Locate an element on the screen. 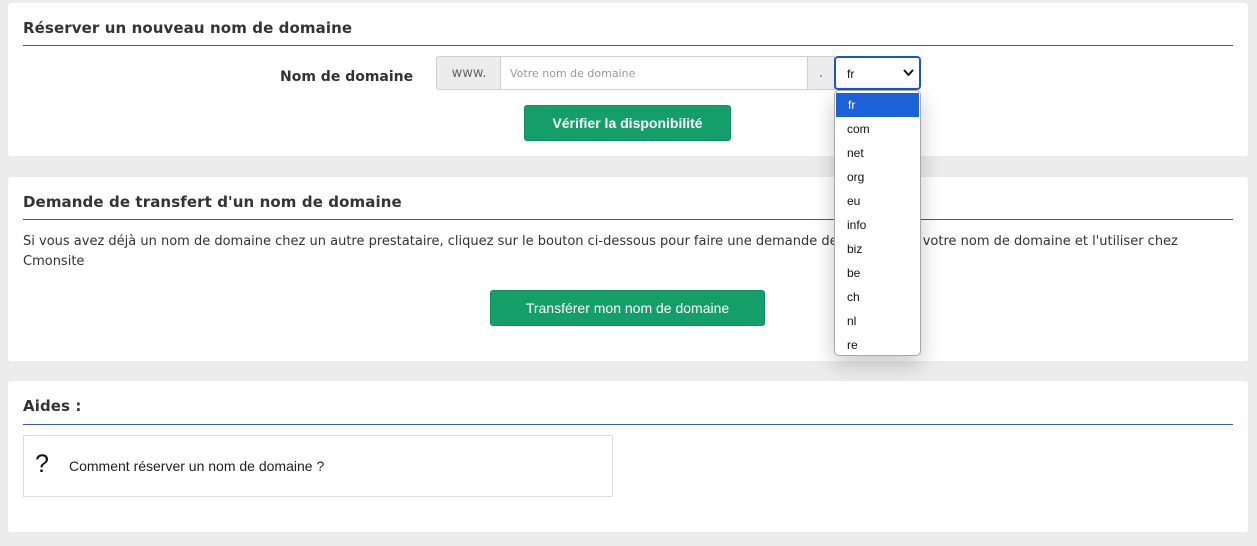 This screenshot has height=546, width=1257. tld-dropdown-list: fr com net org eu info biz be ch nl re is located at coordinates (877, 223).